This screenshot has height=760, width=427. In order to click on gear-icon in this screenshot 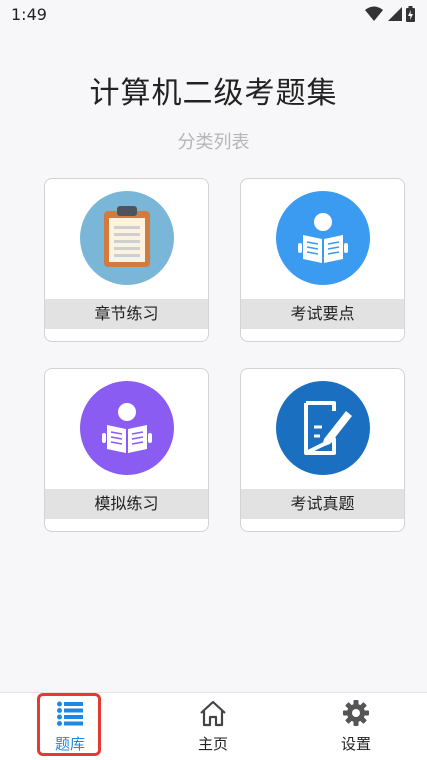, I will do `click(356, 713)`.